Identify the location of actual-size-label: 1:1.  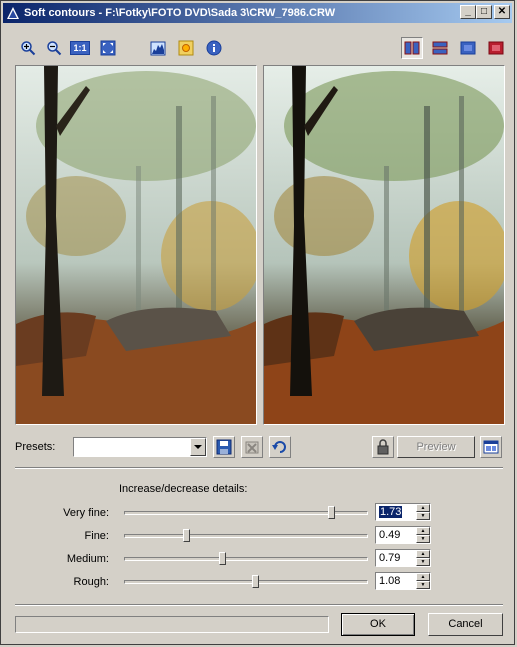
(80, 48).